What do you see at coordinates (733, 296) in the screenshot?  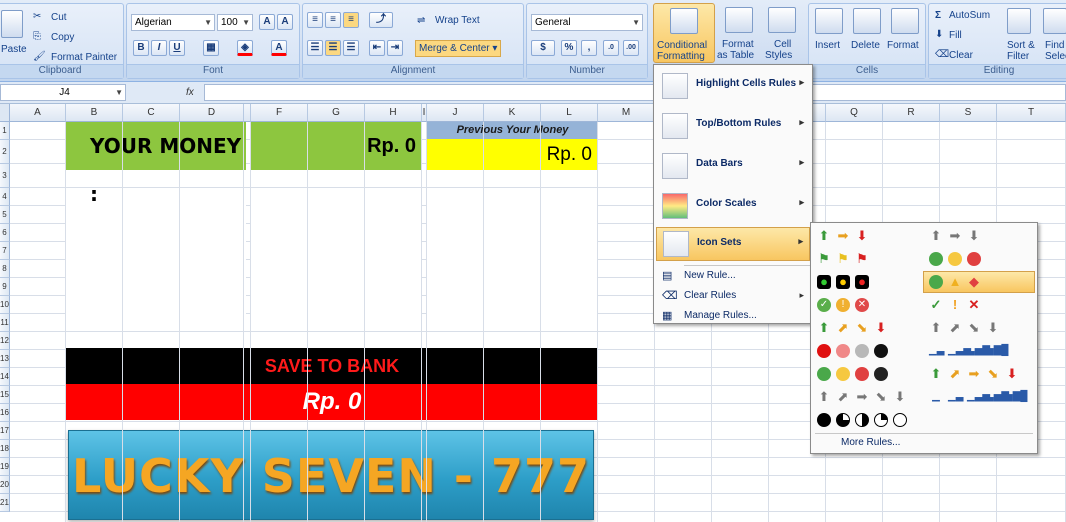 I see `menu-item-clear-rules: ⌫ Clear Rules ▸` at bounding box center [733, 296].